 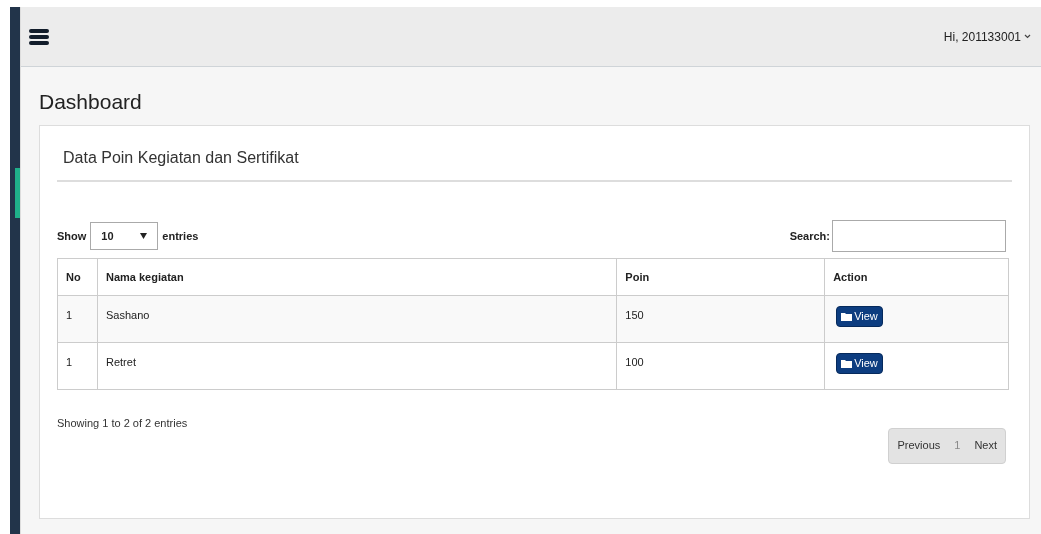 What do you see at coordinates (720, 366) in the screenshot?
I see `table-cell: 100` at bounding box center [720, 366].